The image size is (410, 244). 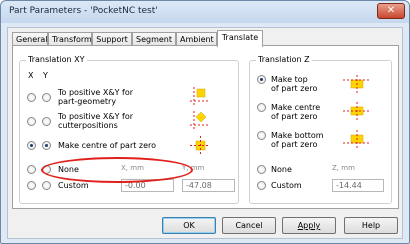 What do you see at coordinates (31, 185) in the screenshot?
I see `x-radio-custom` at bounding box center [31, 185].